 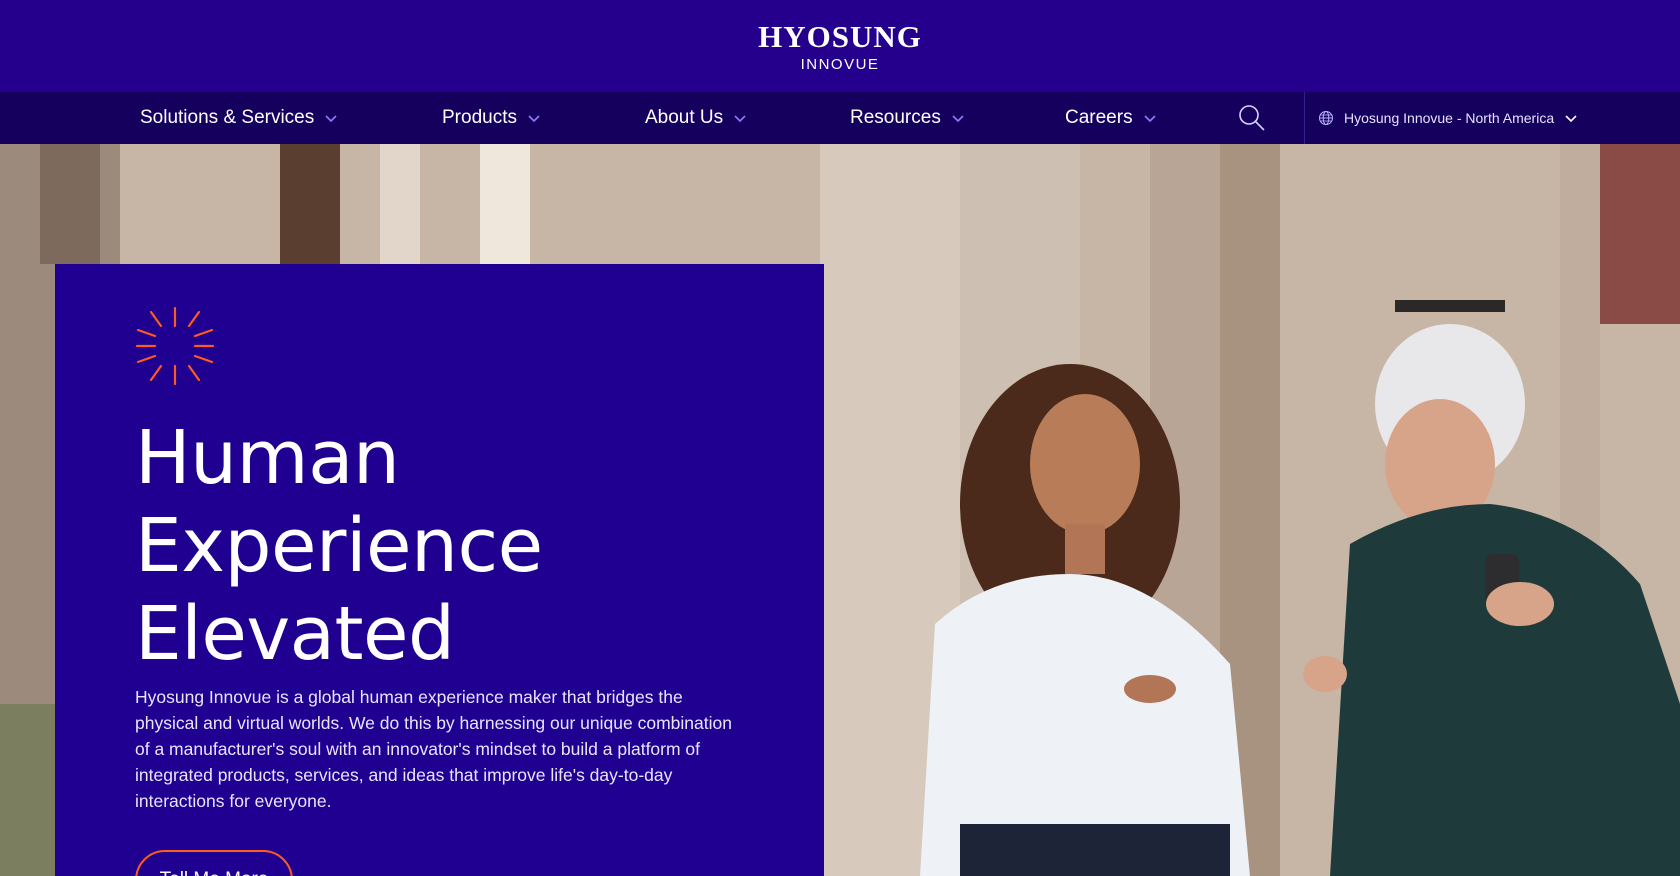 I want to click on nav-item-label: Resources, so click(x=895, y=117).